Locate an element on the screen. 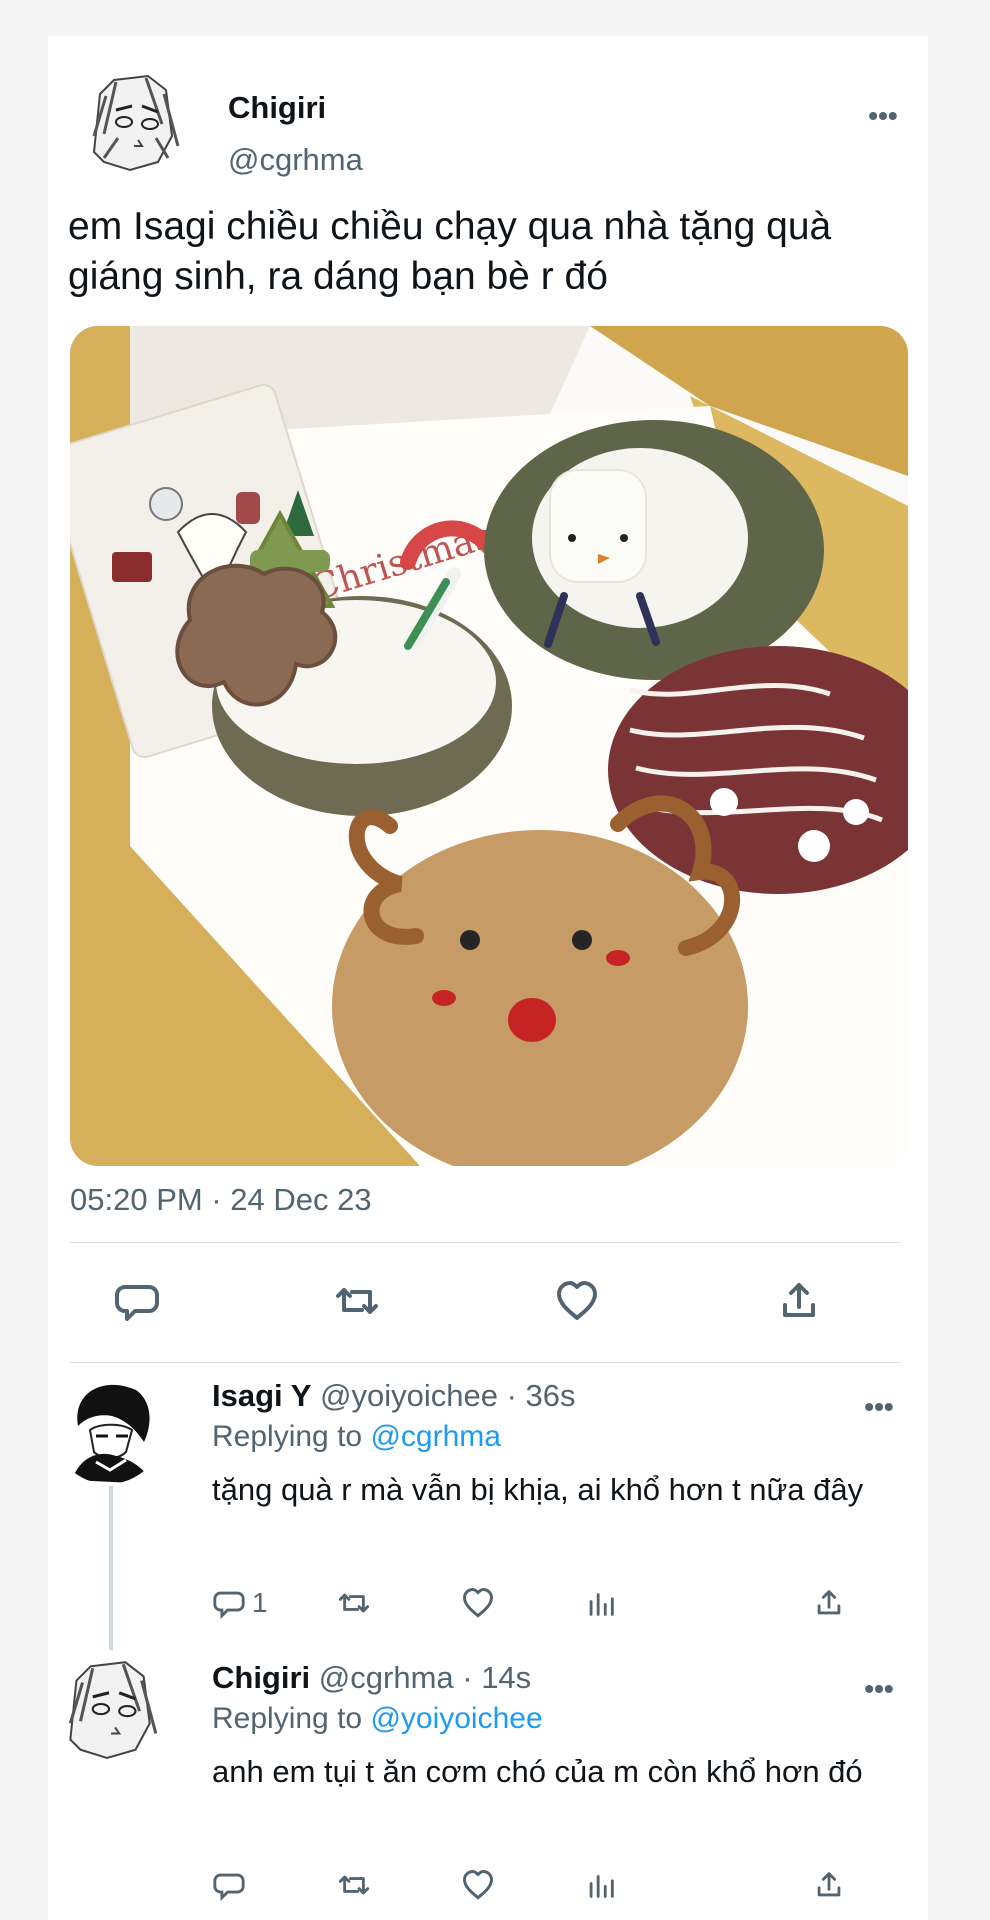 This screenshot has width=990, height=1920. tweet-actions is located at coordinates (485, 1304).